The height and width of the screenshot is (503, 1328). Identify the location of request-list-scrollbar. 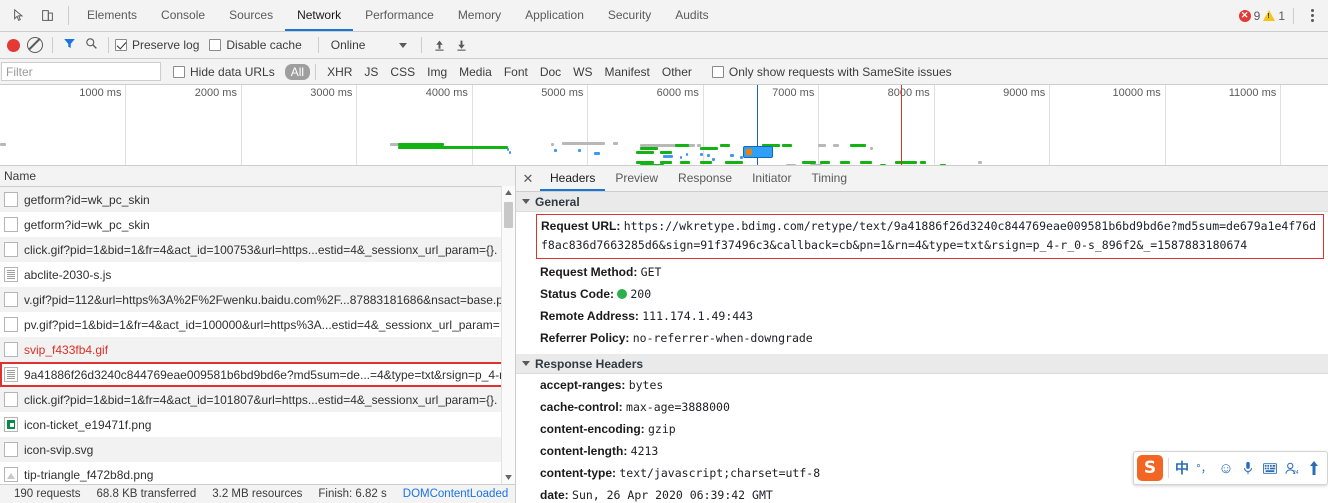
(508, 335).